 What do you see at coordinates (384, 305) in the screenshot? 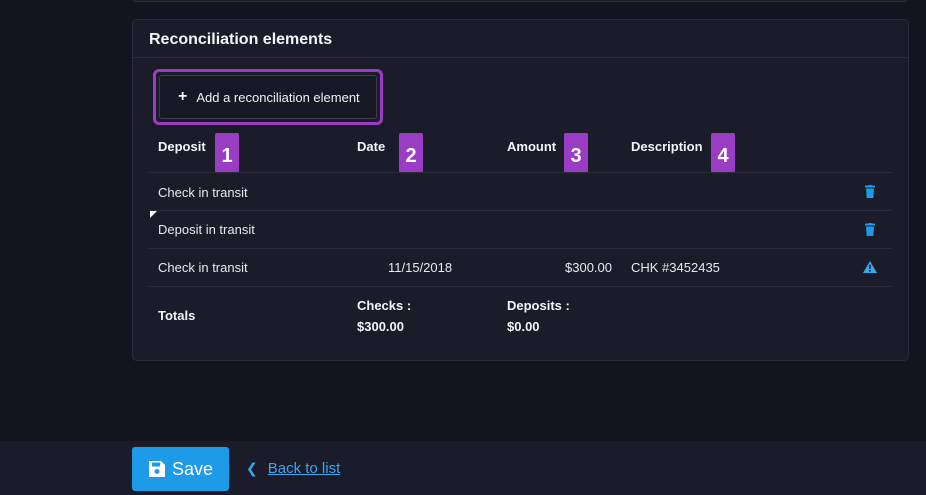
I see `checks-total-label: Checks :` at bounding box center [384, 305].